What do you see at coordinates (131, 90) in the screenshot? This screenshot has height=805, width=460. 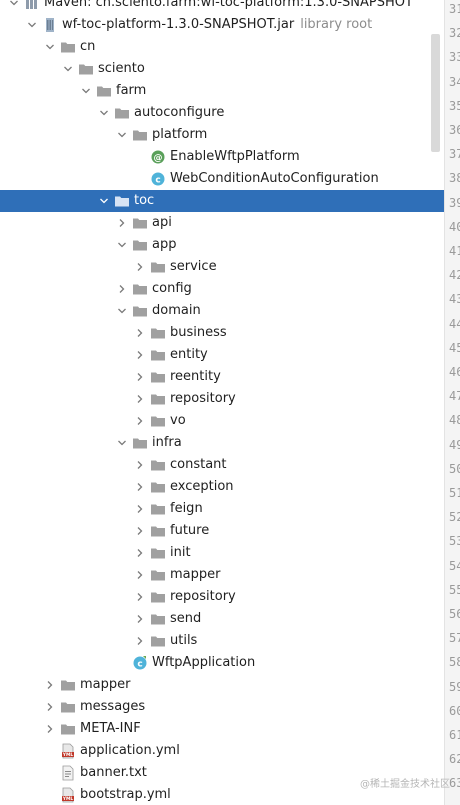 I see `tree-node-name: farm` at bounding box center [131, 90].